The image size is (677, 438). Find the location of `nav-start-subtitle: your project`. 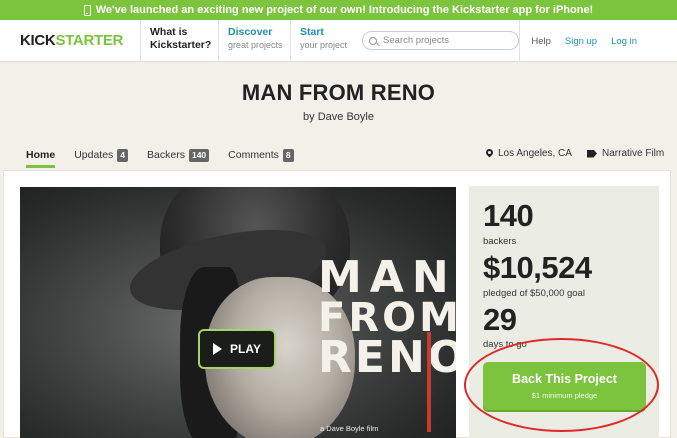

nav-start-subtitle: your project is located at coordinates (324, 45).